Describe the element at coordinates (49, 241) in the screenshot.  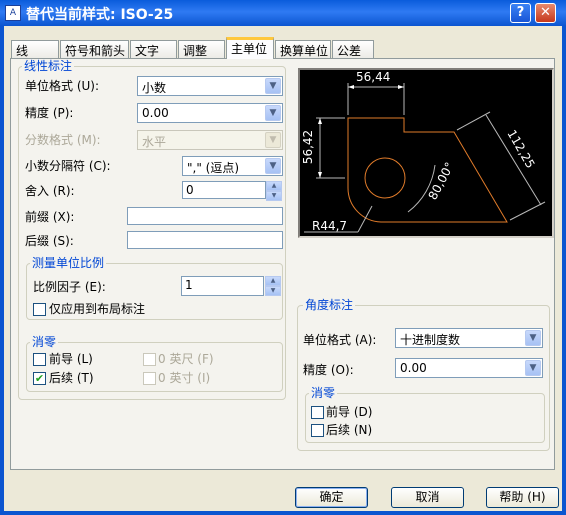
I see `suffix-label: 后缀 (S):` at that location.